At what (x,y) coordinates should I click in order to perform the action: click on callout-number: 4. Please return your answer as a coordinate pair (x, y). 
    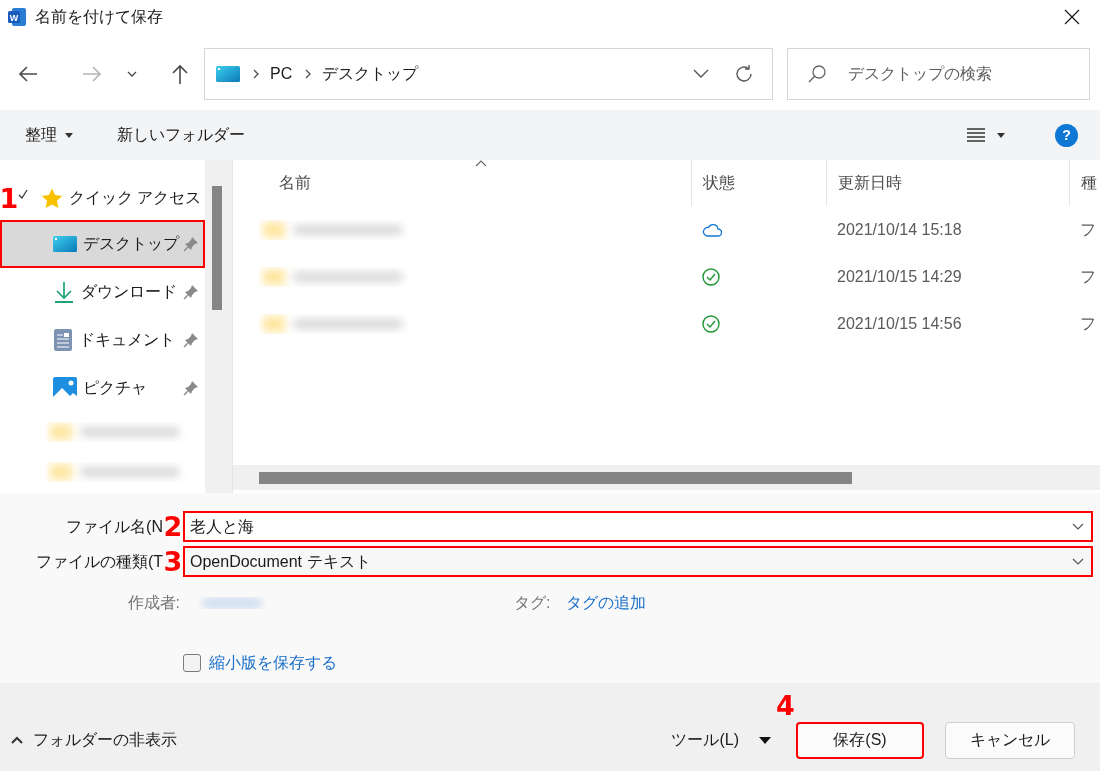
    Looking at the image, I should click on (785, 705).